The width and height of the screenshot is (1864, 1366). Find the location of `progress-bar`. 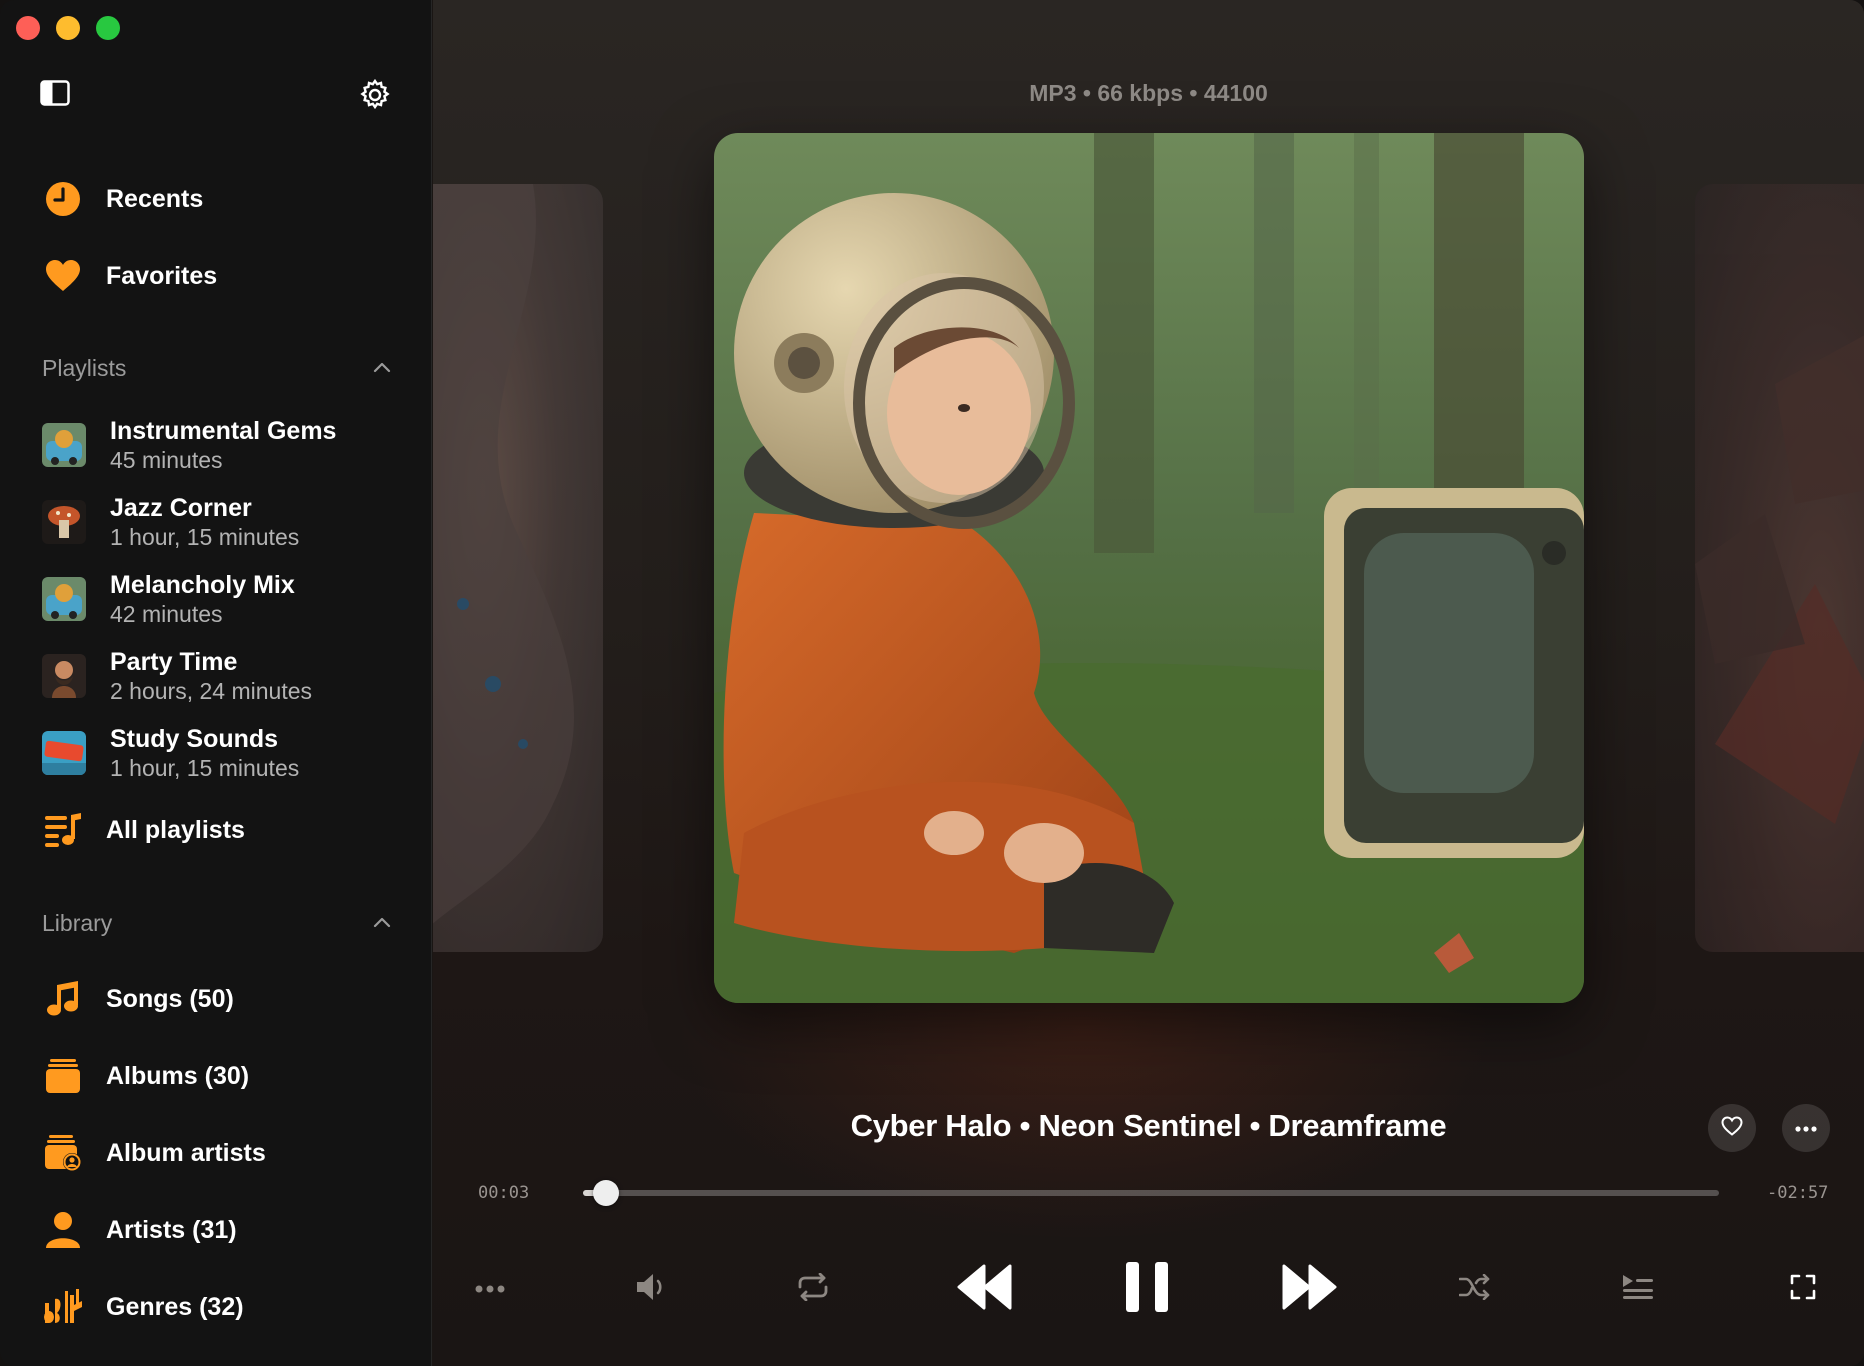

progress-bar is located at coordinates (1151, 1193).